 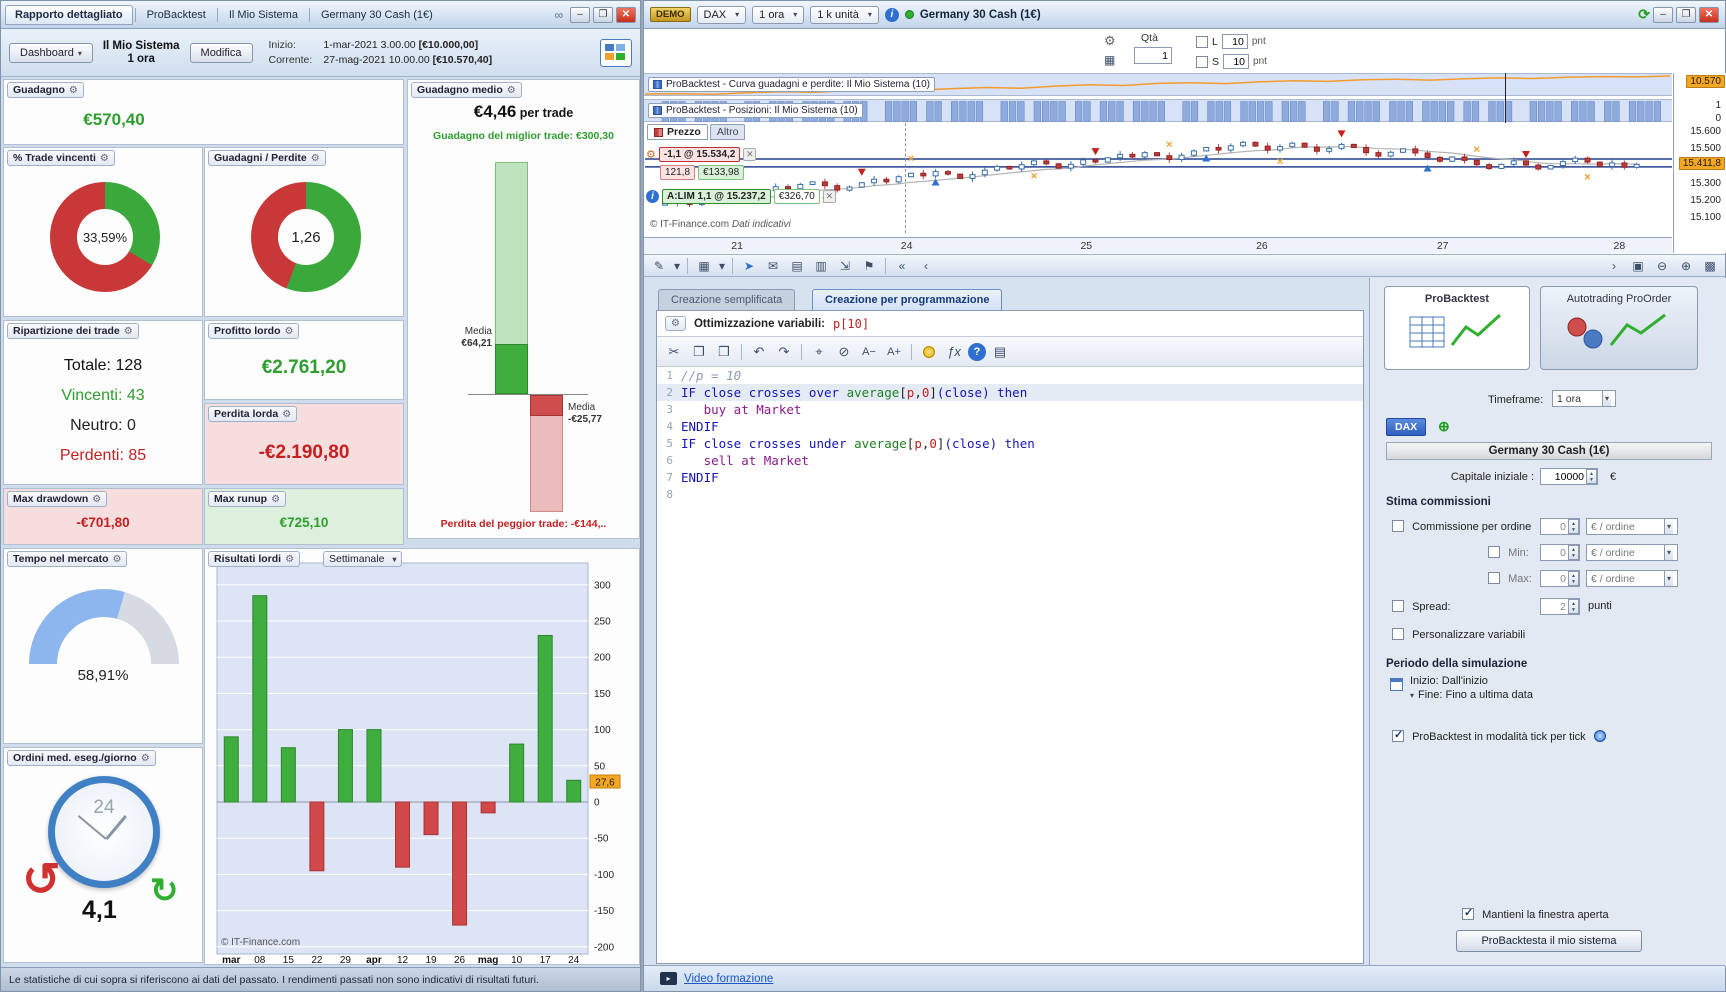 I want to click on chart-style-caret: ▾, so click(x=722, y=266).